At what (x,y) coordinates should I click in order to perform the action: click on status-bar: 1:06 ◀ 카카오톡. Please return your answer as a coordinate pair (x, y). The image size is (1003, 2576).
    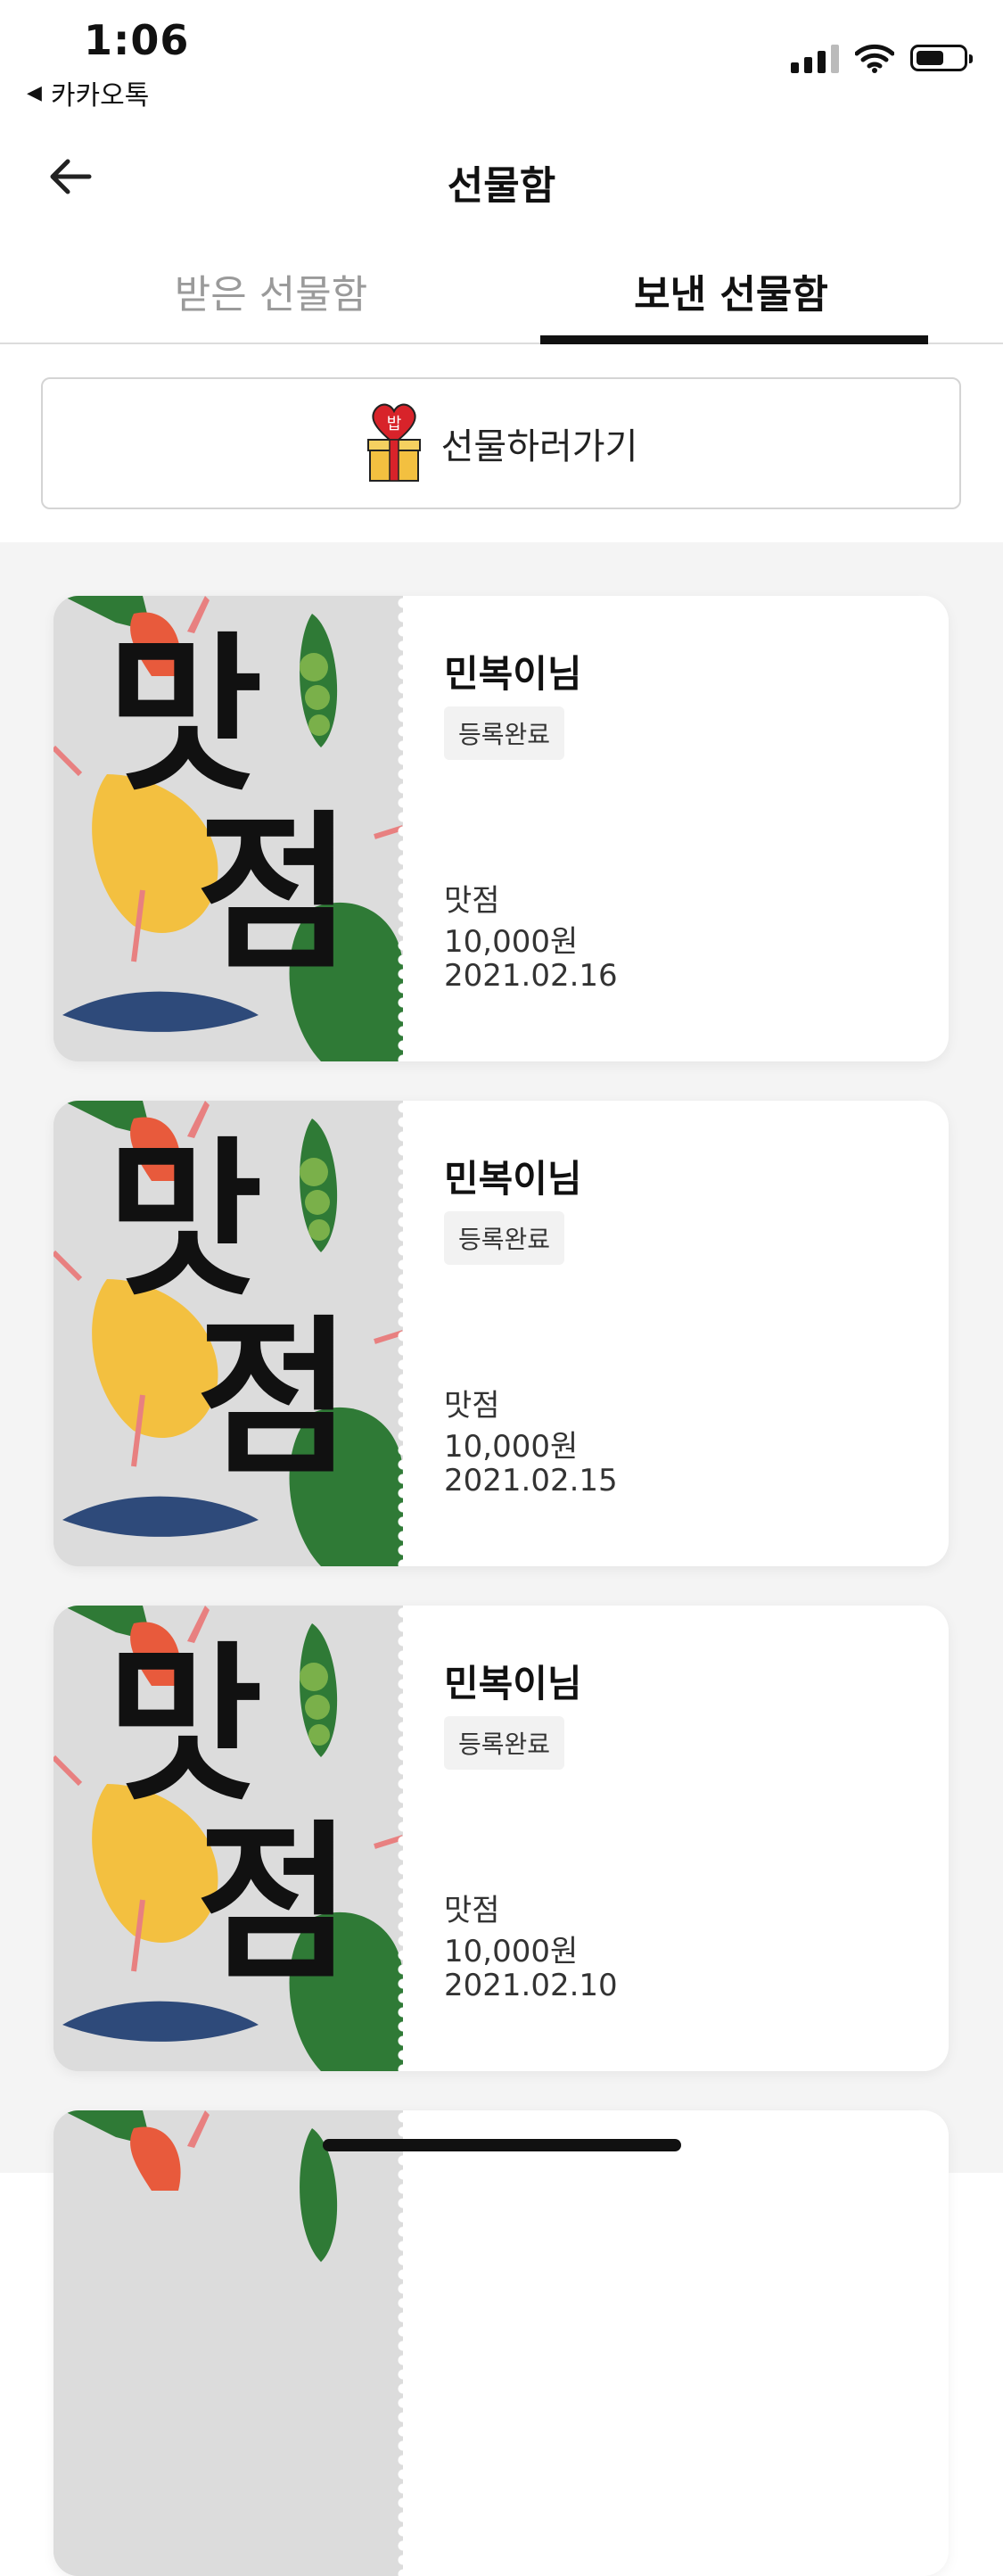
    Looking at the image, I should click on (501, 58).